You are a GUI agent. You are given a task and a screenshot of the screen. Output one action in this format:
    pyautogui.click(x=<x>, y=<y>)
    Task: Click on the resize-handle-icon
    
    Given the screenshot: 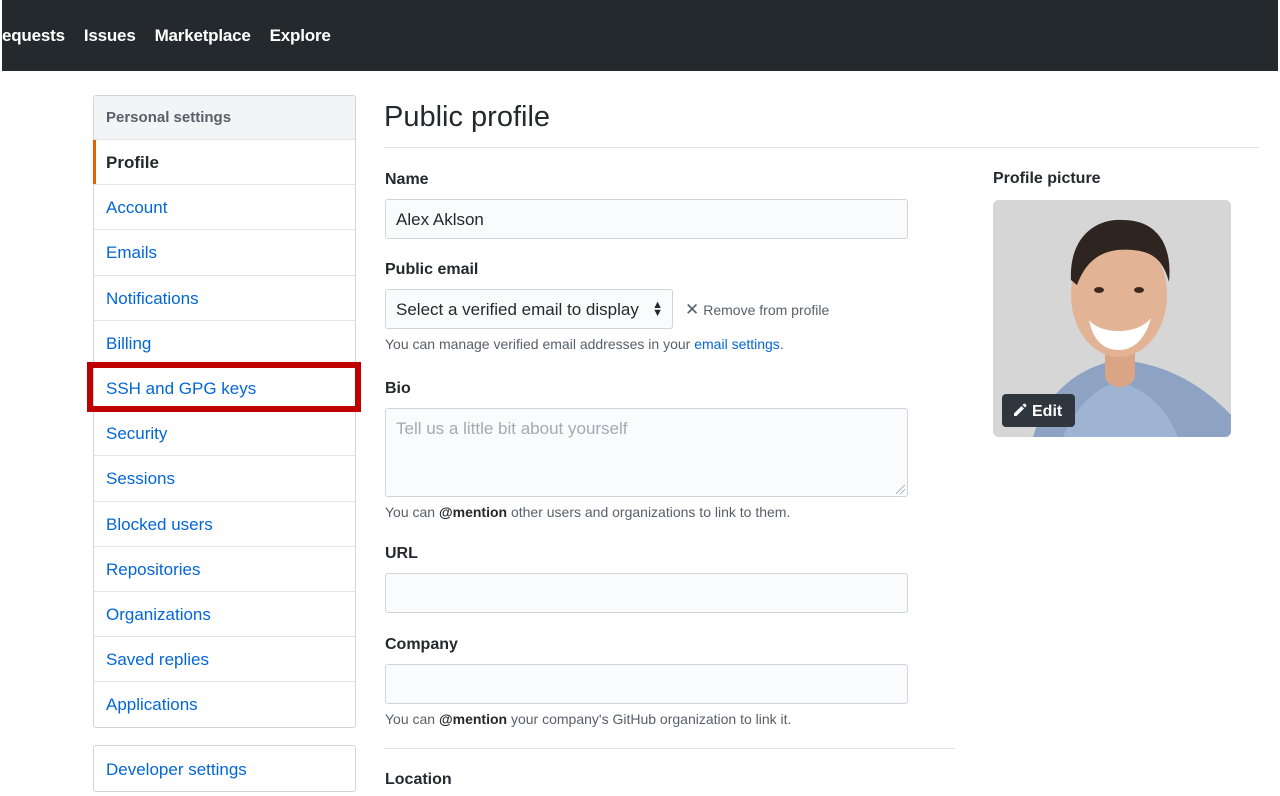 What is the action you would take?
    pyautogui.click(x=900, y=489)
    